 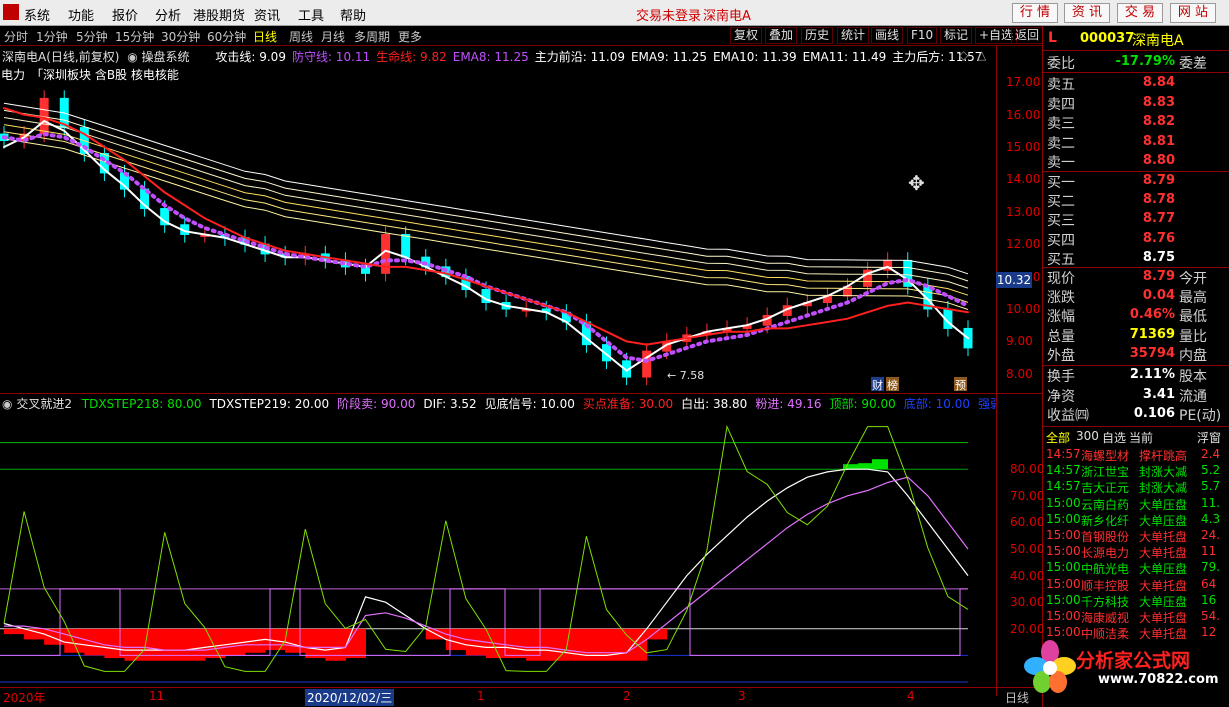 What do you see at coordinates (1087, 13) in the screenshot?
I see `news-button: 资 讯` at bounding box center [1087, 13].